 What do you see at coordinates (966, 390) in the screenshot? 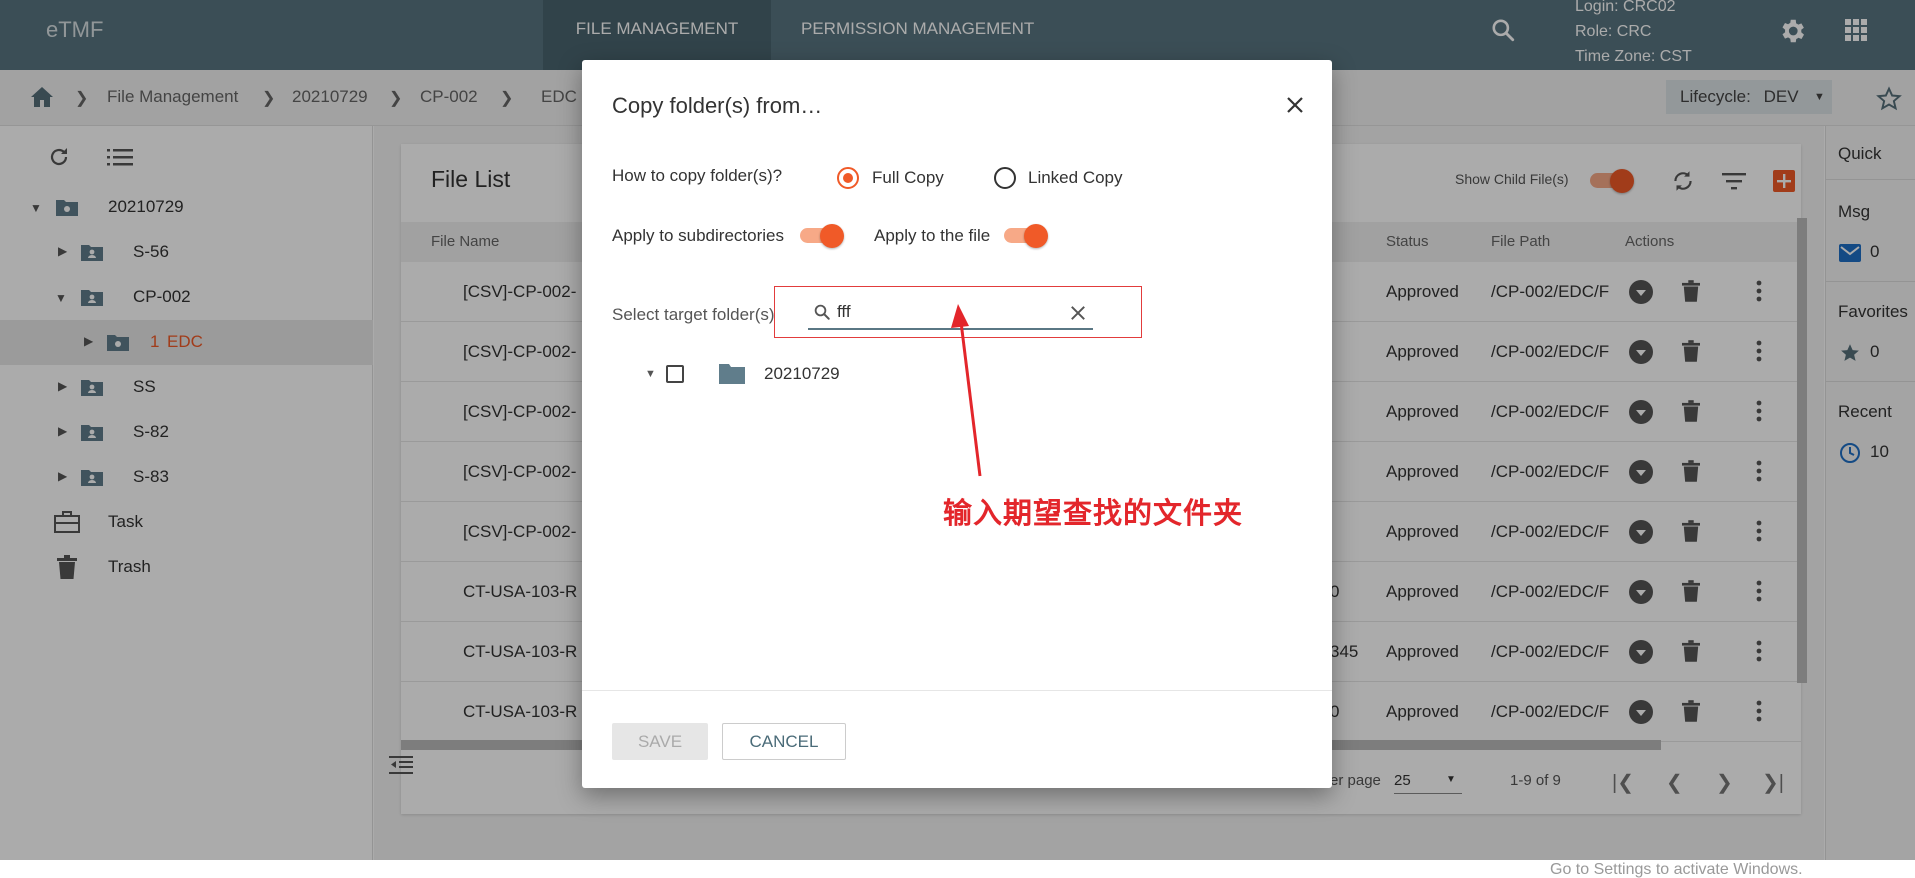
I see `annotation-arrow` at bounding box center [966, 390].